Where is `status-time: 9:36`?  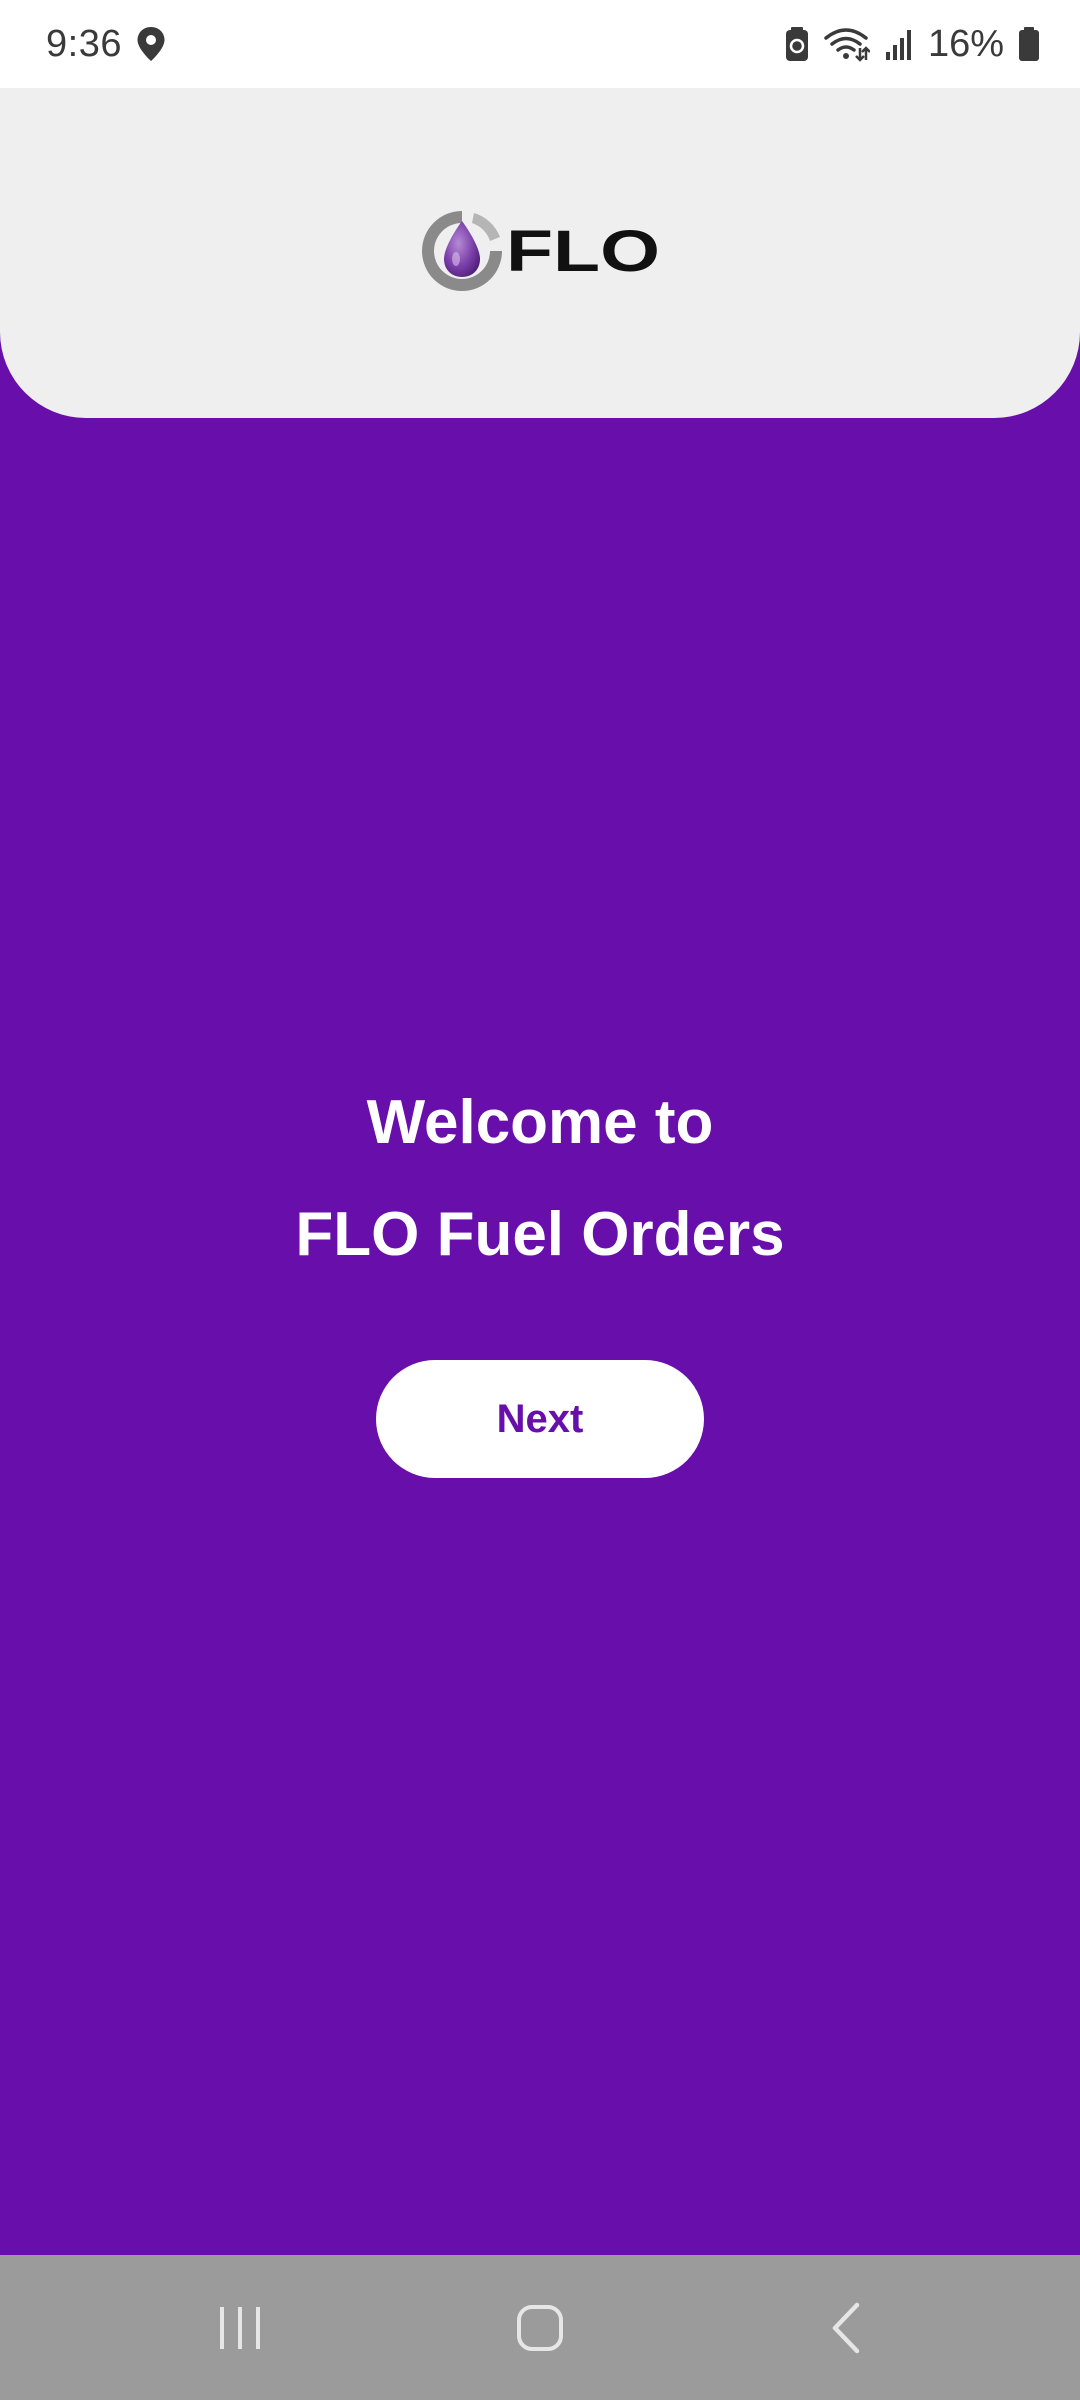 status-time: 9:36 is located at coordinates (84, 43).